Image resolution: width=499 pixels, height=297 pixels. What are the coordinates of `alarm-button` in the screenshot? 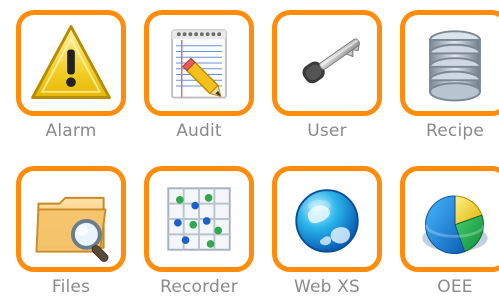 It's located at (71, 63).